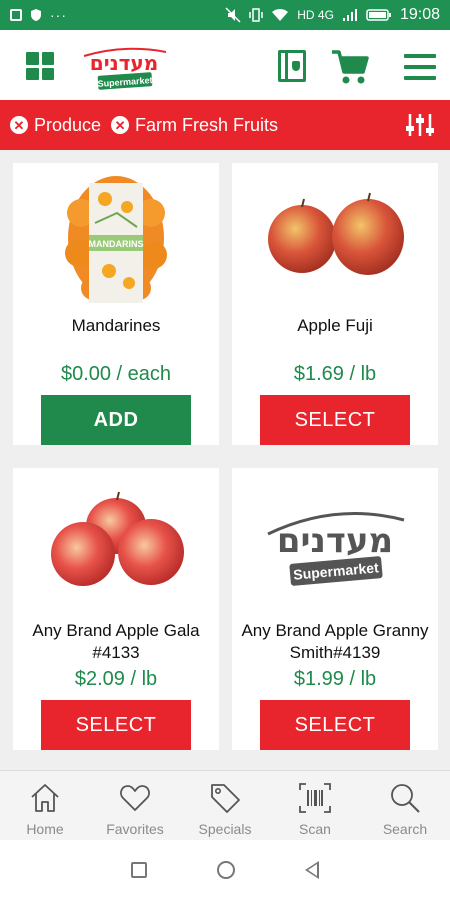 Image resolution: width=450 pixels, height=900 pixels. I want to click on filter-chip-label: Produce, so click(68, 124).